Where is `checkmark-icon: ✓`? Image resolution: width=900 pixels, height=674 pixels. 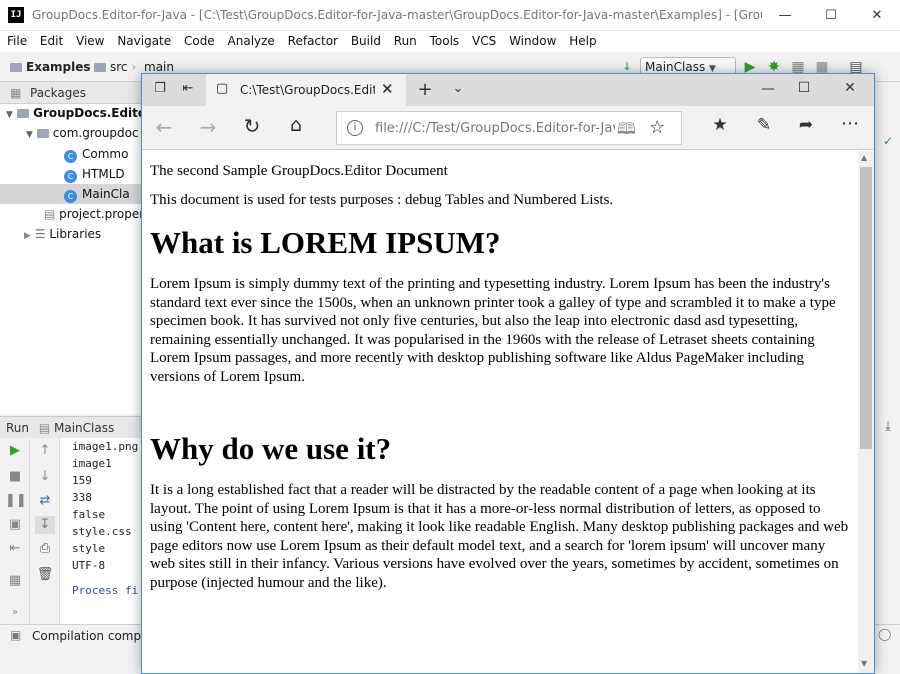 checkmark-icon: ✓ is located at coordinates (888, 141).